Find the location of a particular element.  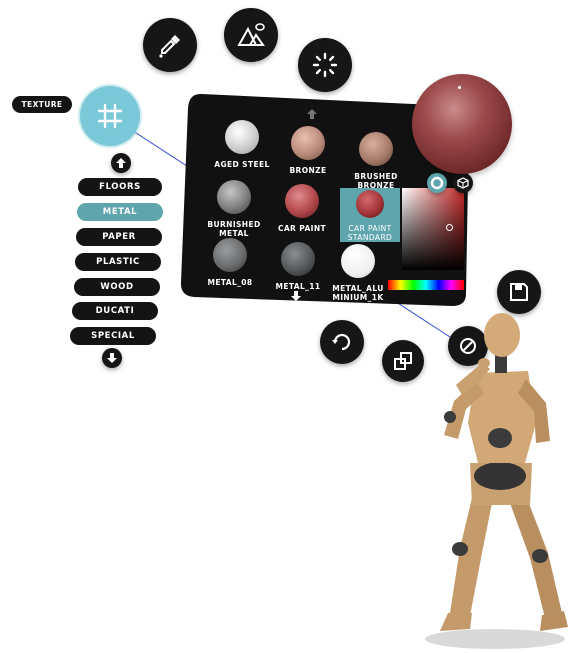

color-mode-button is located at coordinates (437, 183).